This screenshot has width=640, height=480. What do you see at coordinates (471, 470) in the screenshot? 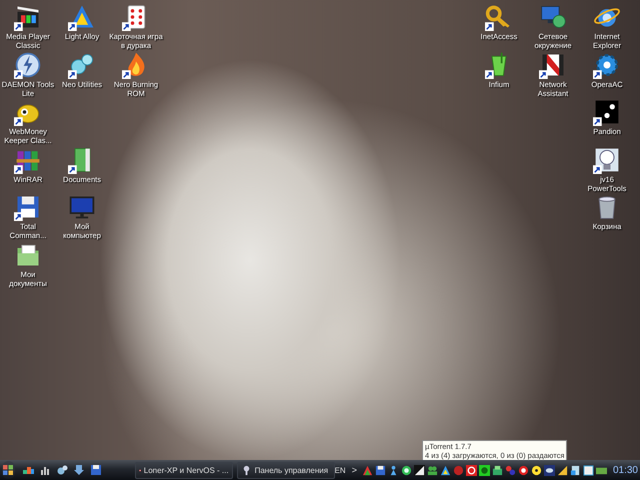
I see `power-icon` at bounding box center [471, 470].